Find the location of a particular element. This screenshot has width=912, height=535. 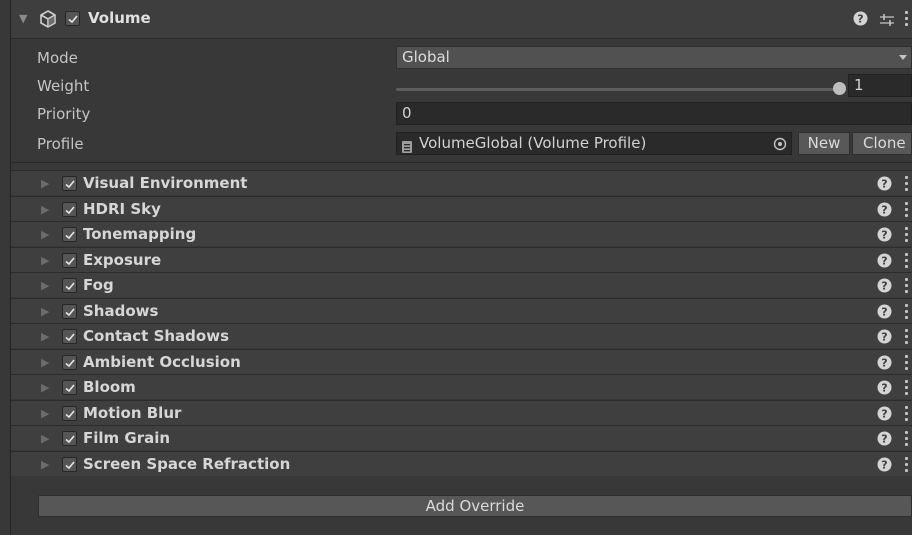

mode-dropdown: Global is located at coordinates (654, 57).